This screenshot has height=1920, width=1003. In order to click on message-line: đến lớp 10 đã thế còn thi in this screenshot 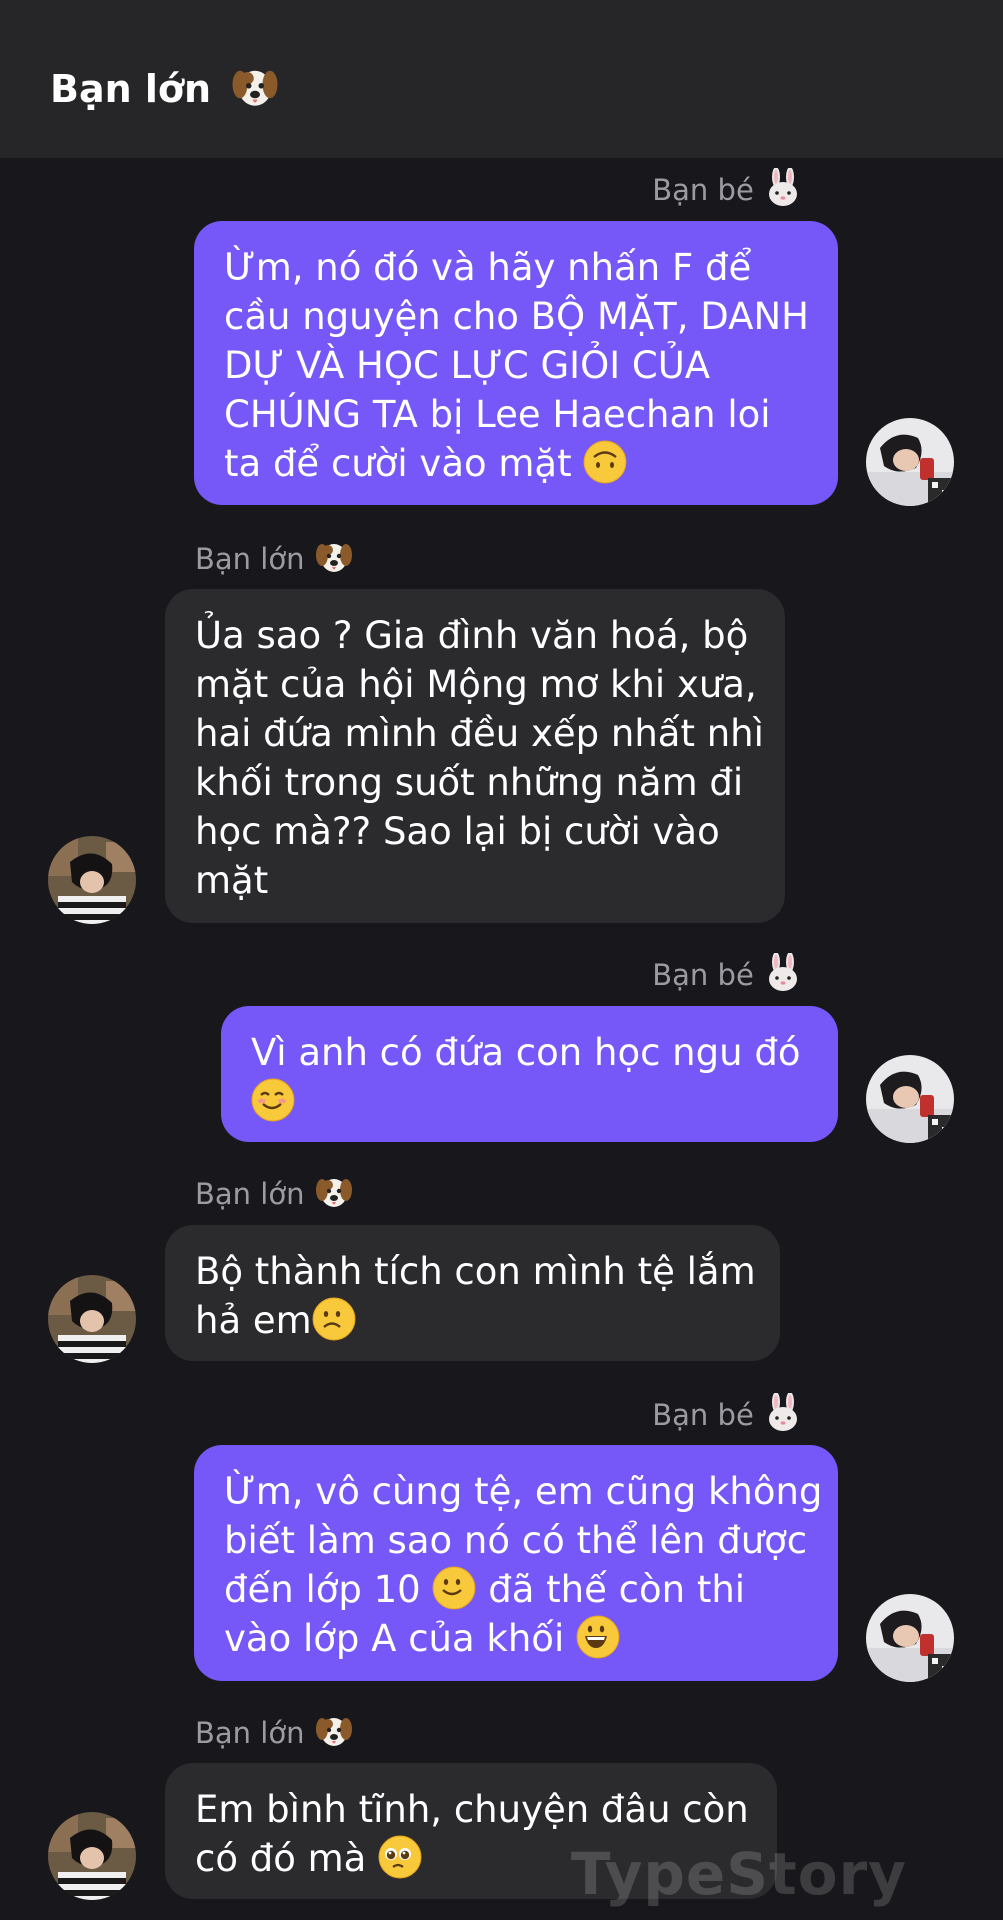, I will do `click(516, 1589)`.